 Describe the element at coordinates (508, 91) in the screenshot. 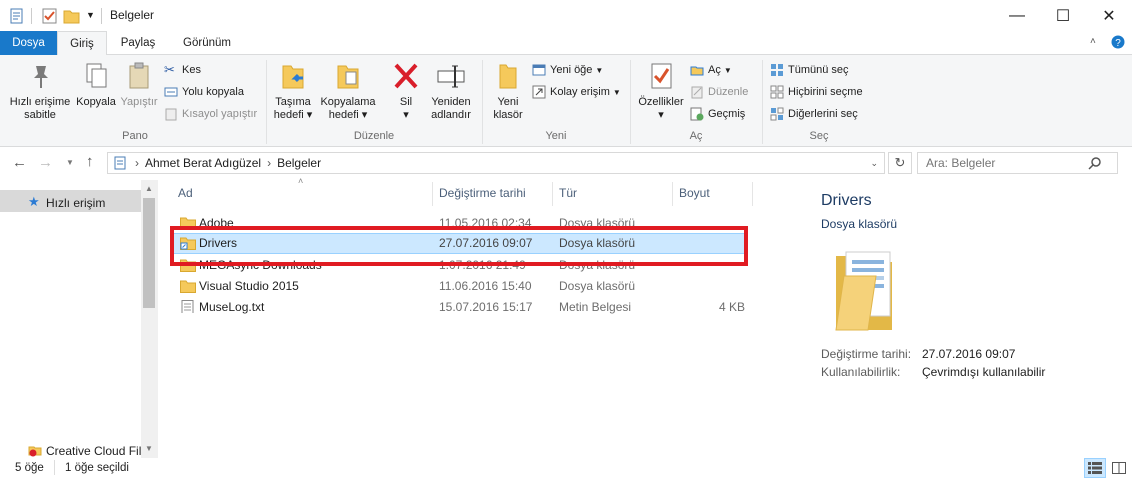

I see `new-folder-button: Yeni klasör` at that location.